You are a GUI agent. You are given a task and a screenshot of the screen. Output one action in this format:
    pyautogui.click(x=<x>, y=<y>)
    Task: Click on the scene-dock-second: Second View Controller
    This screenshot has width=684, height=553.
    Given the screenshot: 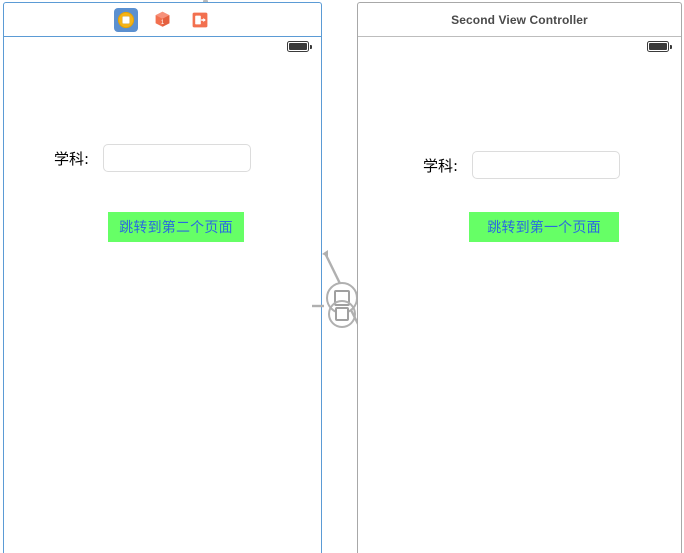 What is the action you would take?
    pyautogui.click(x=519, y=20)
    